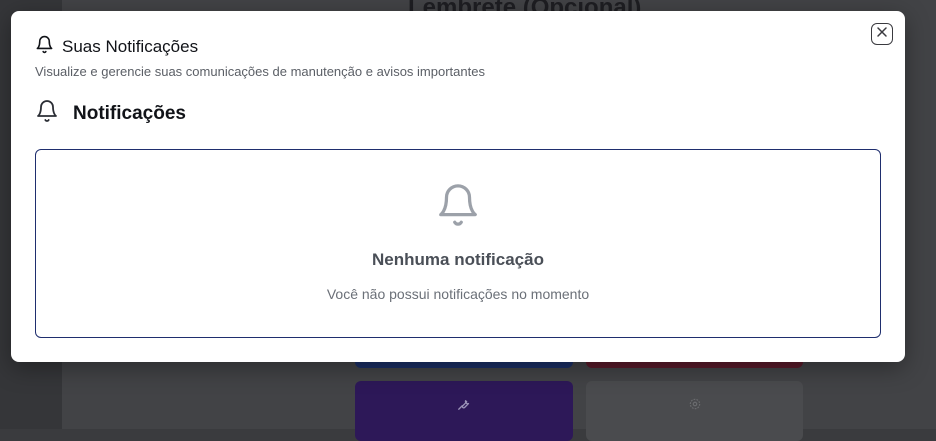 The image size is (936, 441). What do you see at coordinates (458, 294) in the screenshot?
I see `empty-state-subtitle: Você não possui notificações no momento` at bounding box center [458, 294].